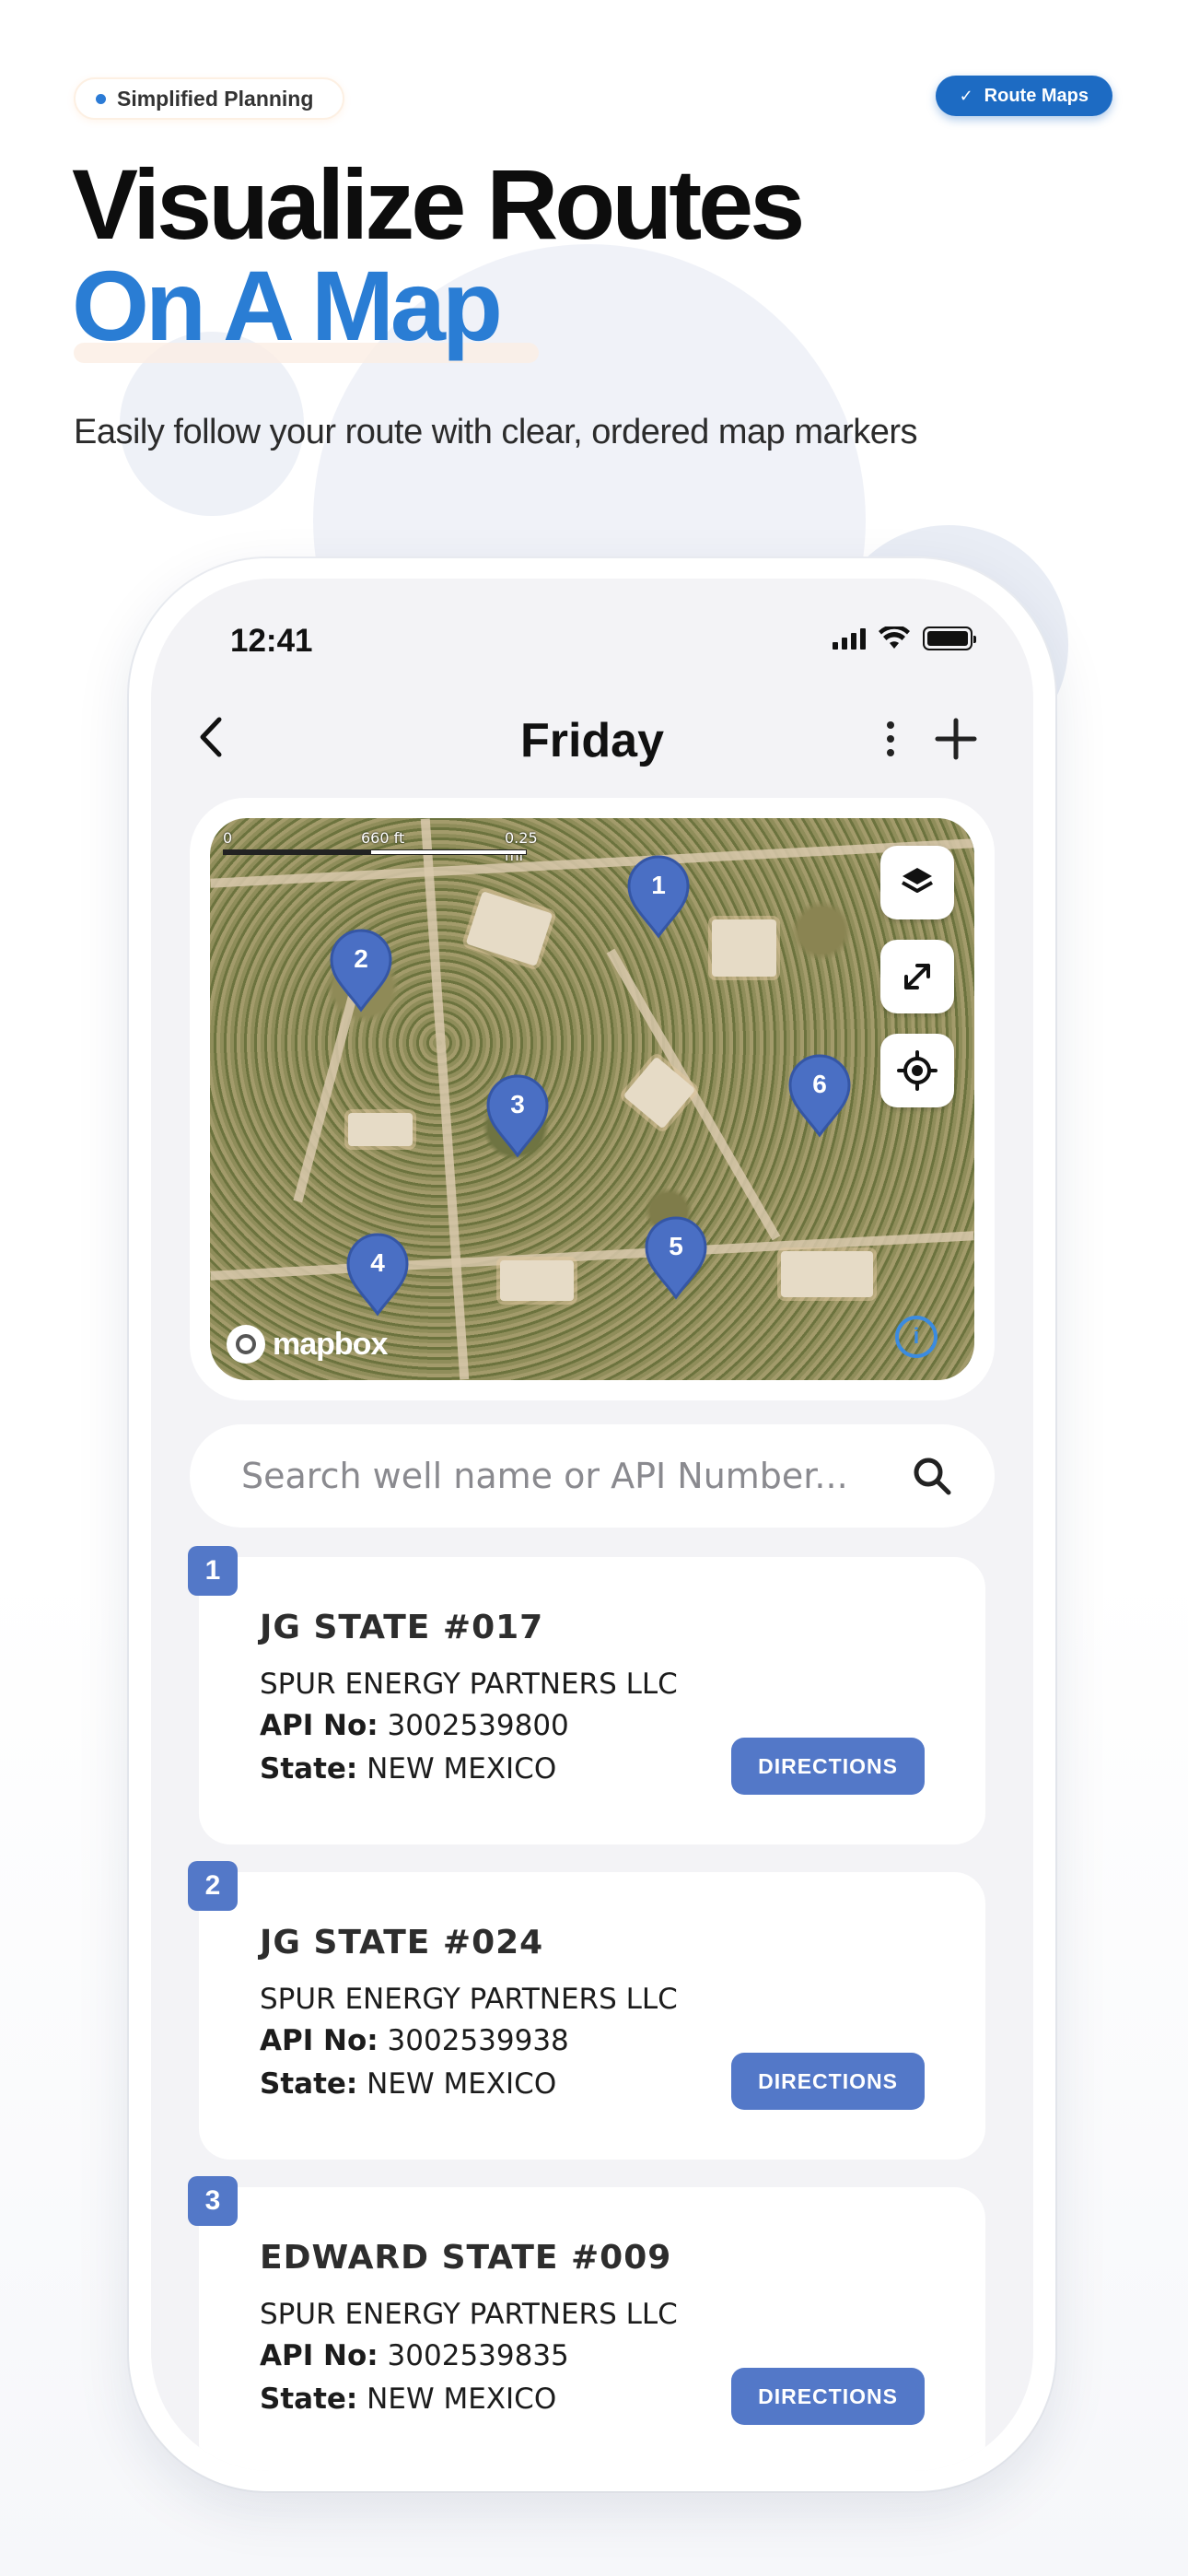 This screenshot has width=1188, height=2576. What do you see at coordinates (228, 838) in the screenshot?
I see `scale-label: 0` at bounding box center [228, 838].